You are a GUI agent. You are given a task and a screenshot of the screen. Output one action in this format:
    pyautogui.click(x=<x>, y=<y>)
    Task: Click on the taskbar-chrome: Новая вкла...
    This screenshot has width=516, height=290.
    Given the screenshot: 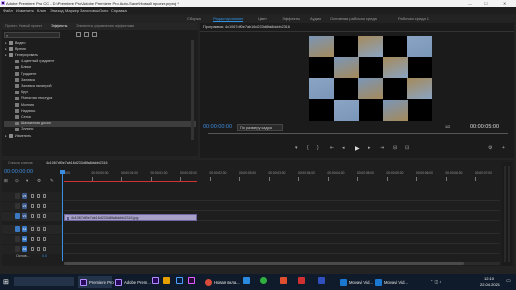 What is the action you would take?
    pyautogui.click(x=221, y=282)
    